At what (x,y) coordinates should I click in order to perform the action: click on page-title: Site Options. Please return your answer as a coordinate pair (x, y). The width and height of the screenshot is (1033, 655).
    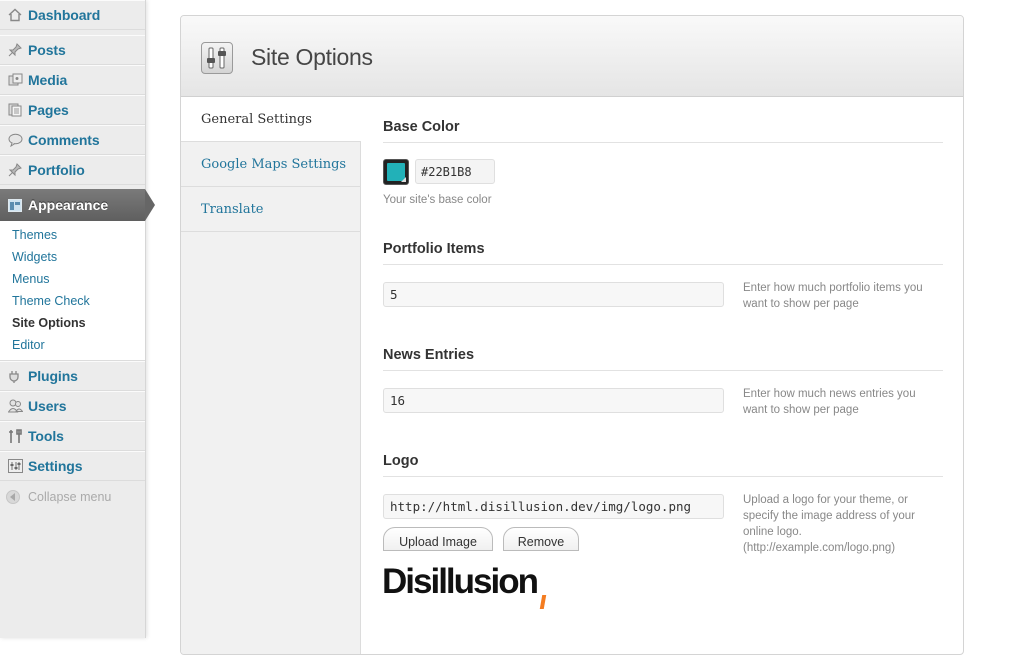
    Looking at the image, I should click on (312, 57).